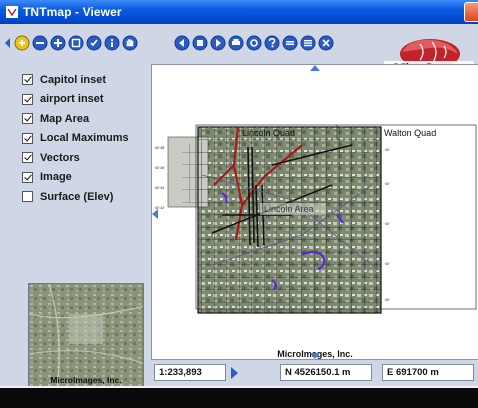 Image resolution: width=478 pixels, height=408 pixels. Describe the element at coordinates (159, 188) in the screenshot. I see `svg-text: ·40·44·` at that location.